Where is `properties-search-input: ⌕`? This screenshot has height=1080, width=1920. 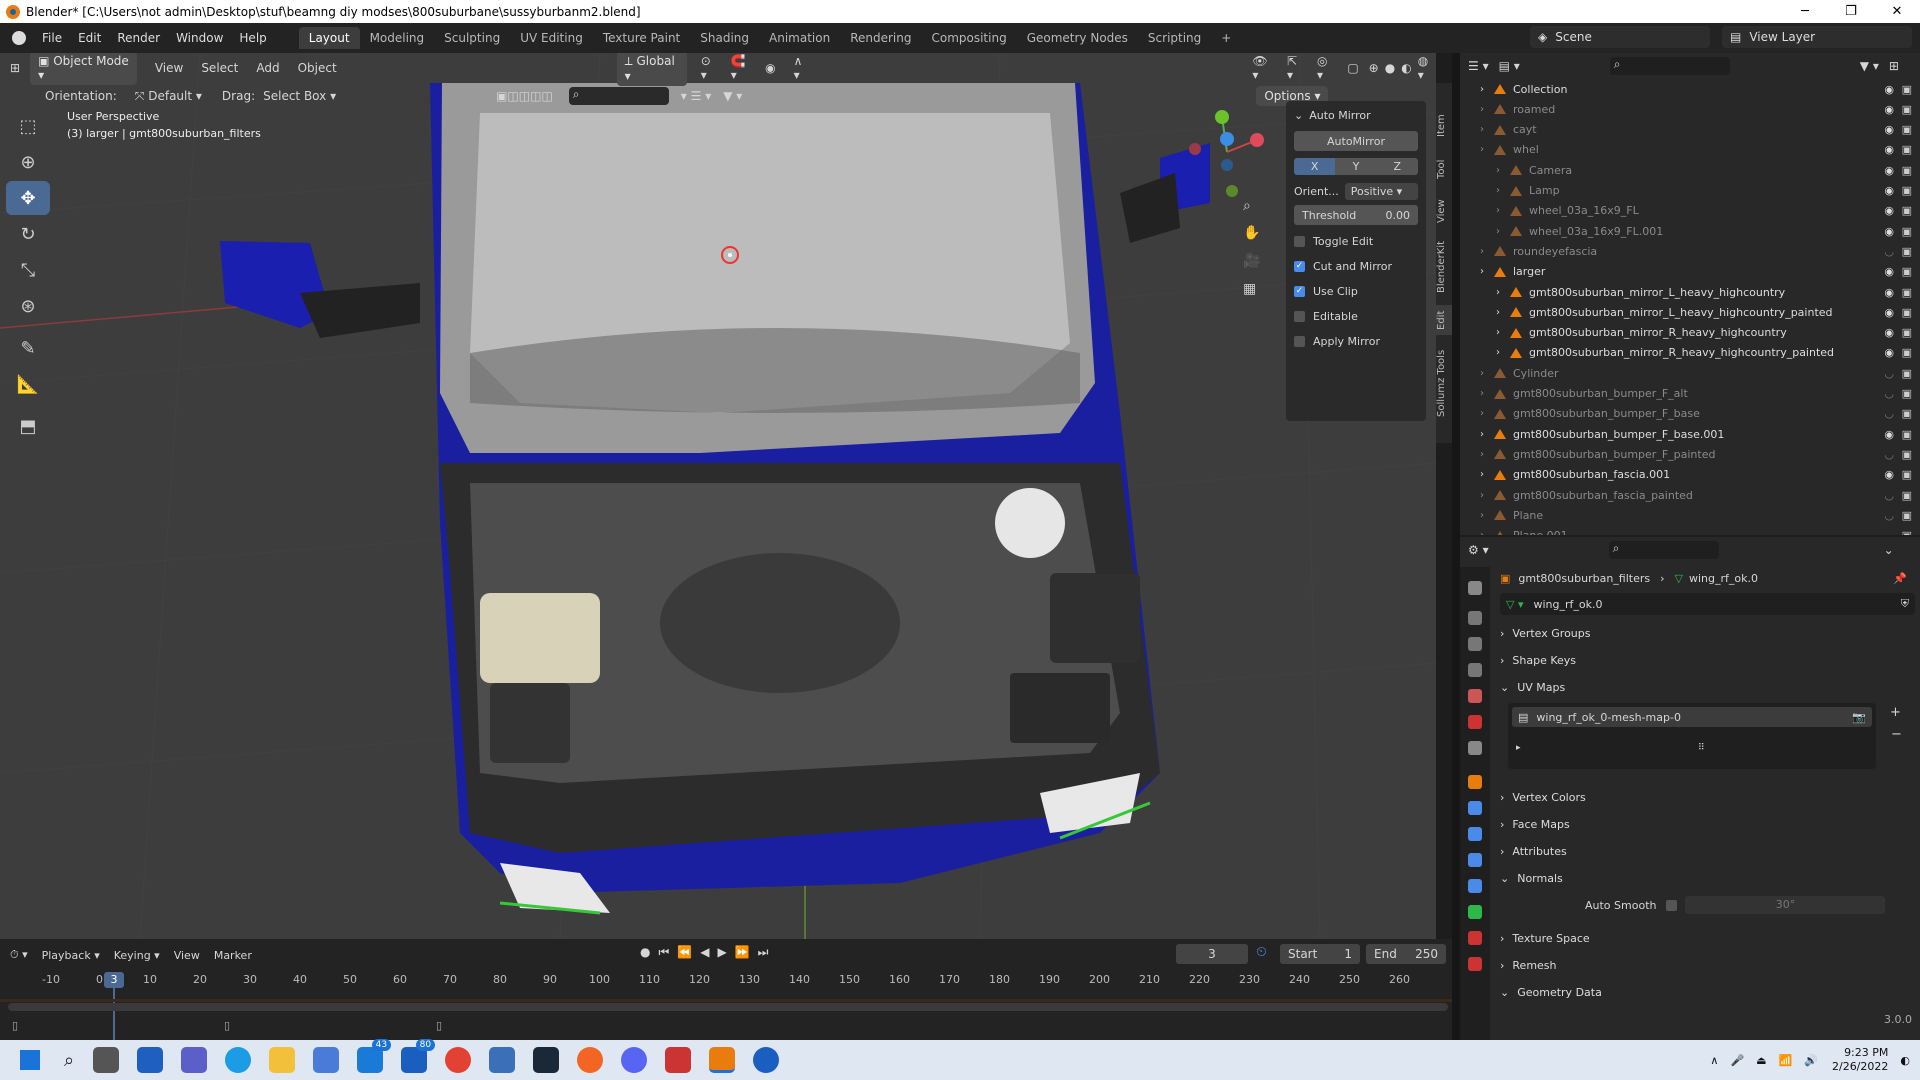 properties-search-input: ⌕ is located at coordinates (1663, 550).